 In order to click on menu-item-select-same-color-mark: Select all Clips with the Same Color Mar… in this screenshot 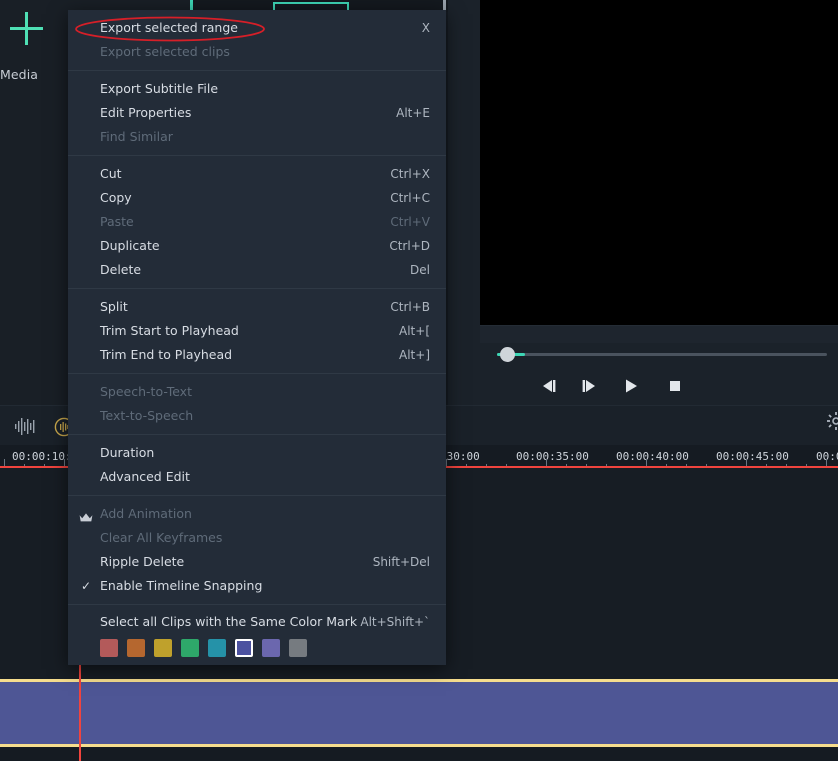, I will do `click(257, 622)`.